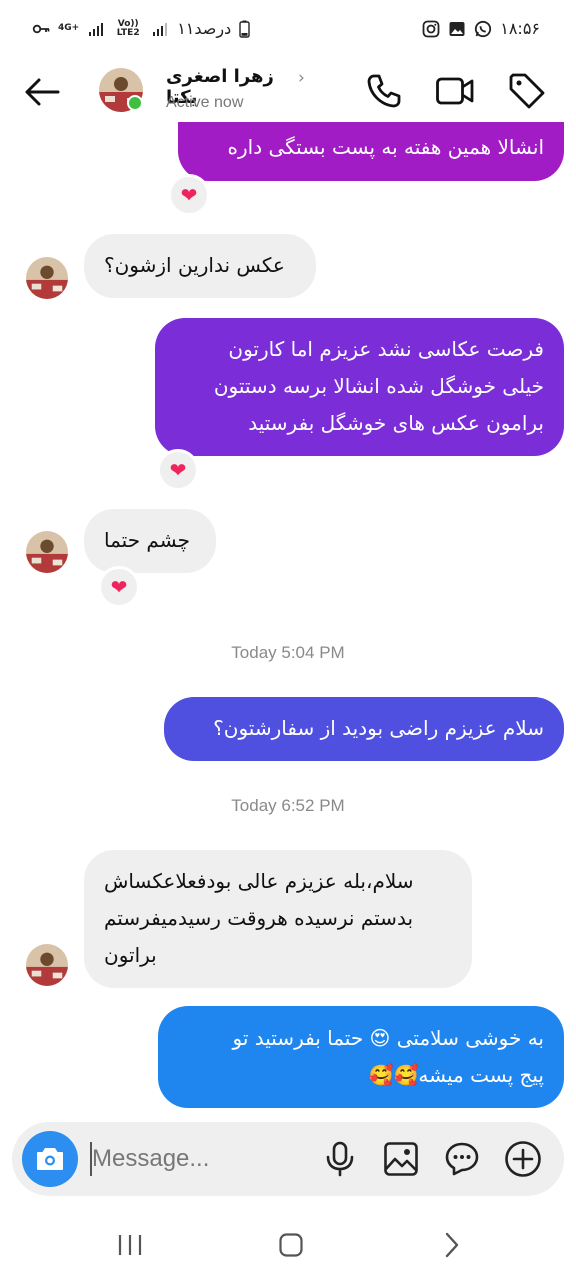  What do you see at coordinates (288, 92) in the screenshot?
I see `chat-header: زهرا اصغری یکتا › Active now` at bounding box center [288, 92].